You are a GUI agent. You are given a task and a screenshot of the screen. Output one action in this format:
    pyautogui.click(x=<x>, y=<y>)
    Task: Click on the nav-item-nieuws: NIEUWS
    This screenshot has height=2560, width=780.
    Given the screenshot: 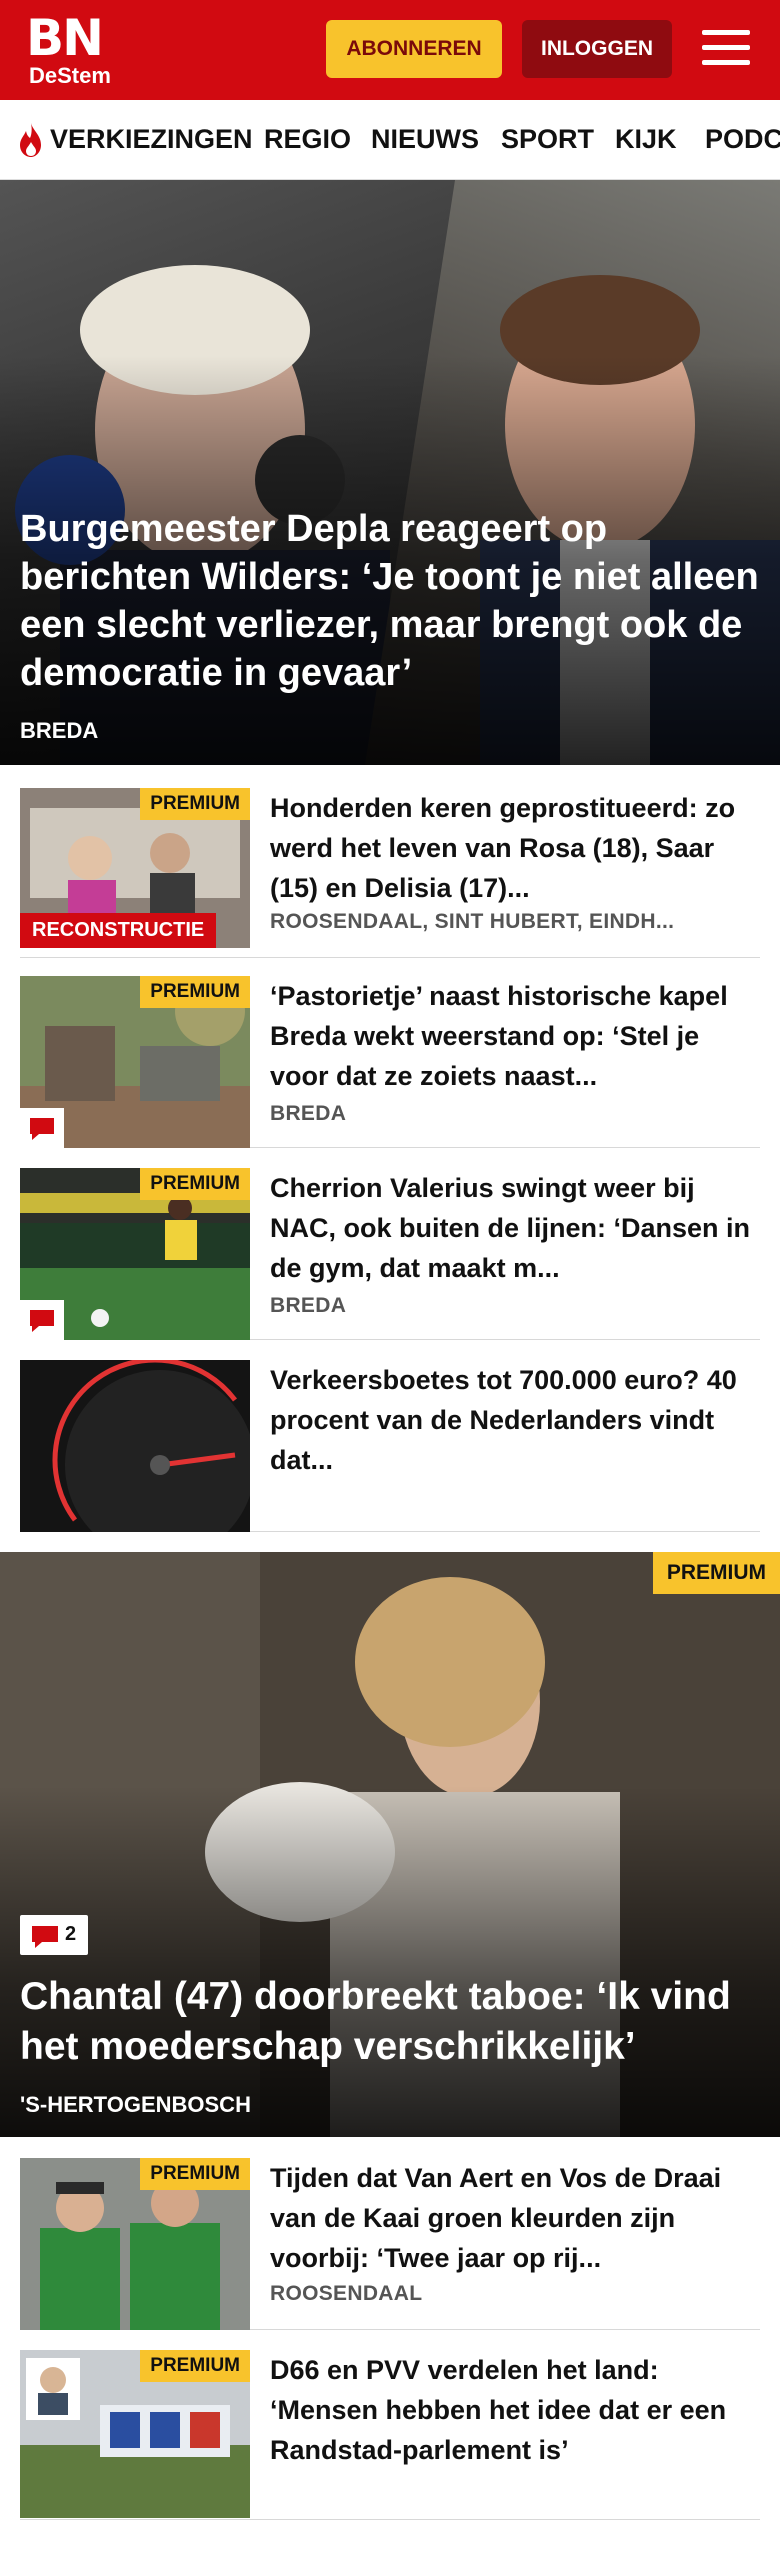 What is the action you would take?
    pyautogui.click(x=425, y=139)
    